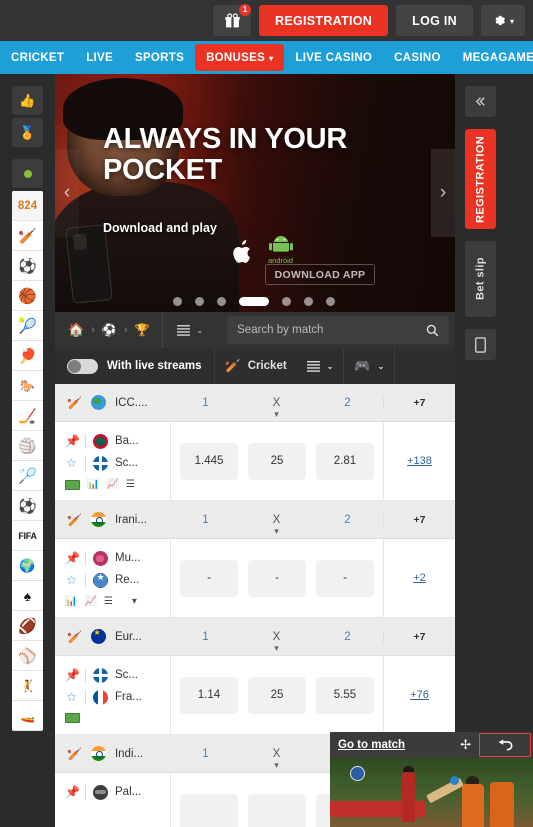 The width and height of the screenshot is (533, 827). What do you see at coordinates (345, 461) in the screenshot?
I see `odd-button-2: 2.81` at bounding box center [345, 461].